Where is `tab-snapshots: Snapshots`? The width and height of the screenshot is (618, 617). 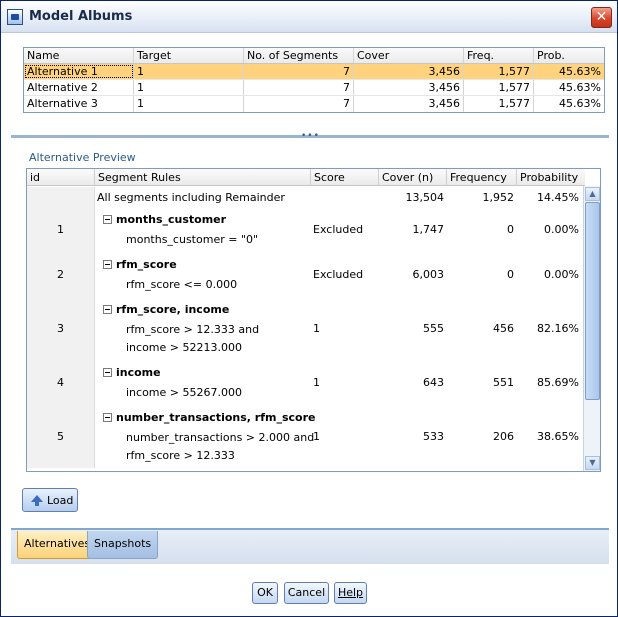
tab-snapshots: Snapshots is located at coordinates (123, 545).